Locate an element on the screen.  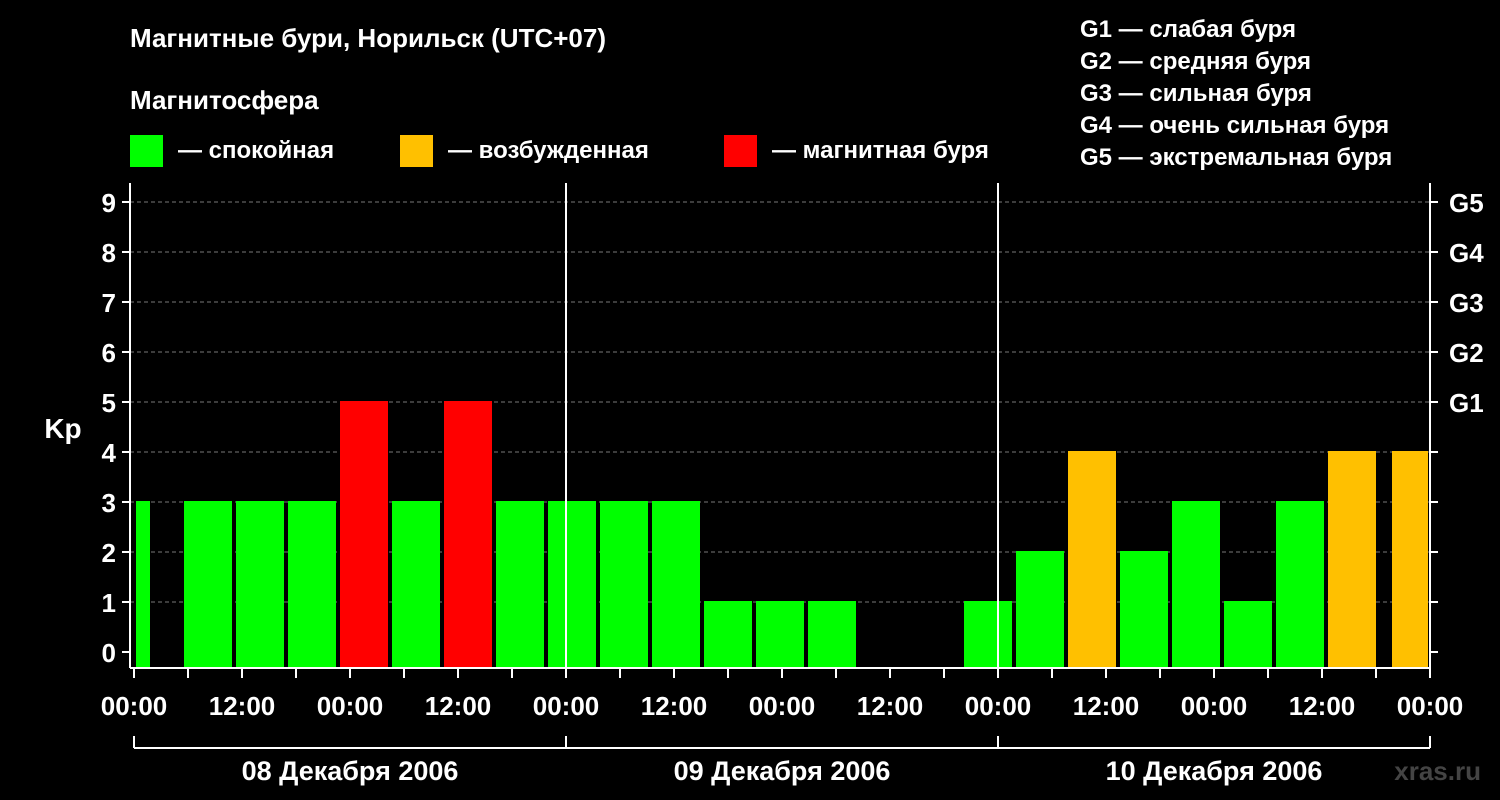
storm-scale-g3: G3 — сильная буря is located at coordinates (1196, 93).